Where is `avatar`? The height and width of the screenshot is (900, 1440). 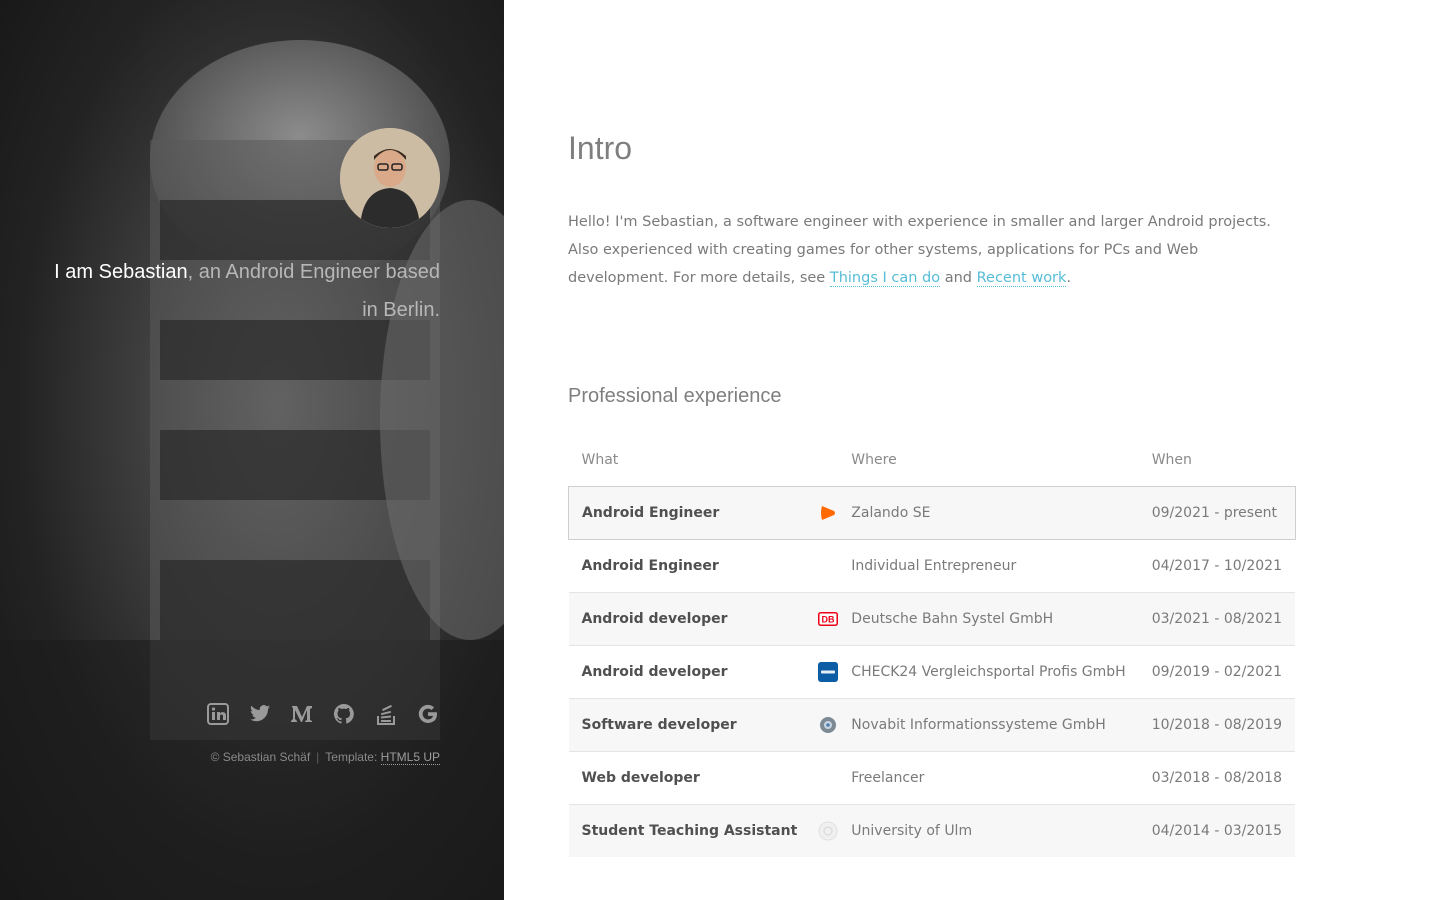 avatar is located at coordinates (390, 178).